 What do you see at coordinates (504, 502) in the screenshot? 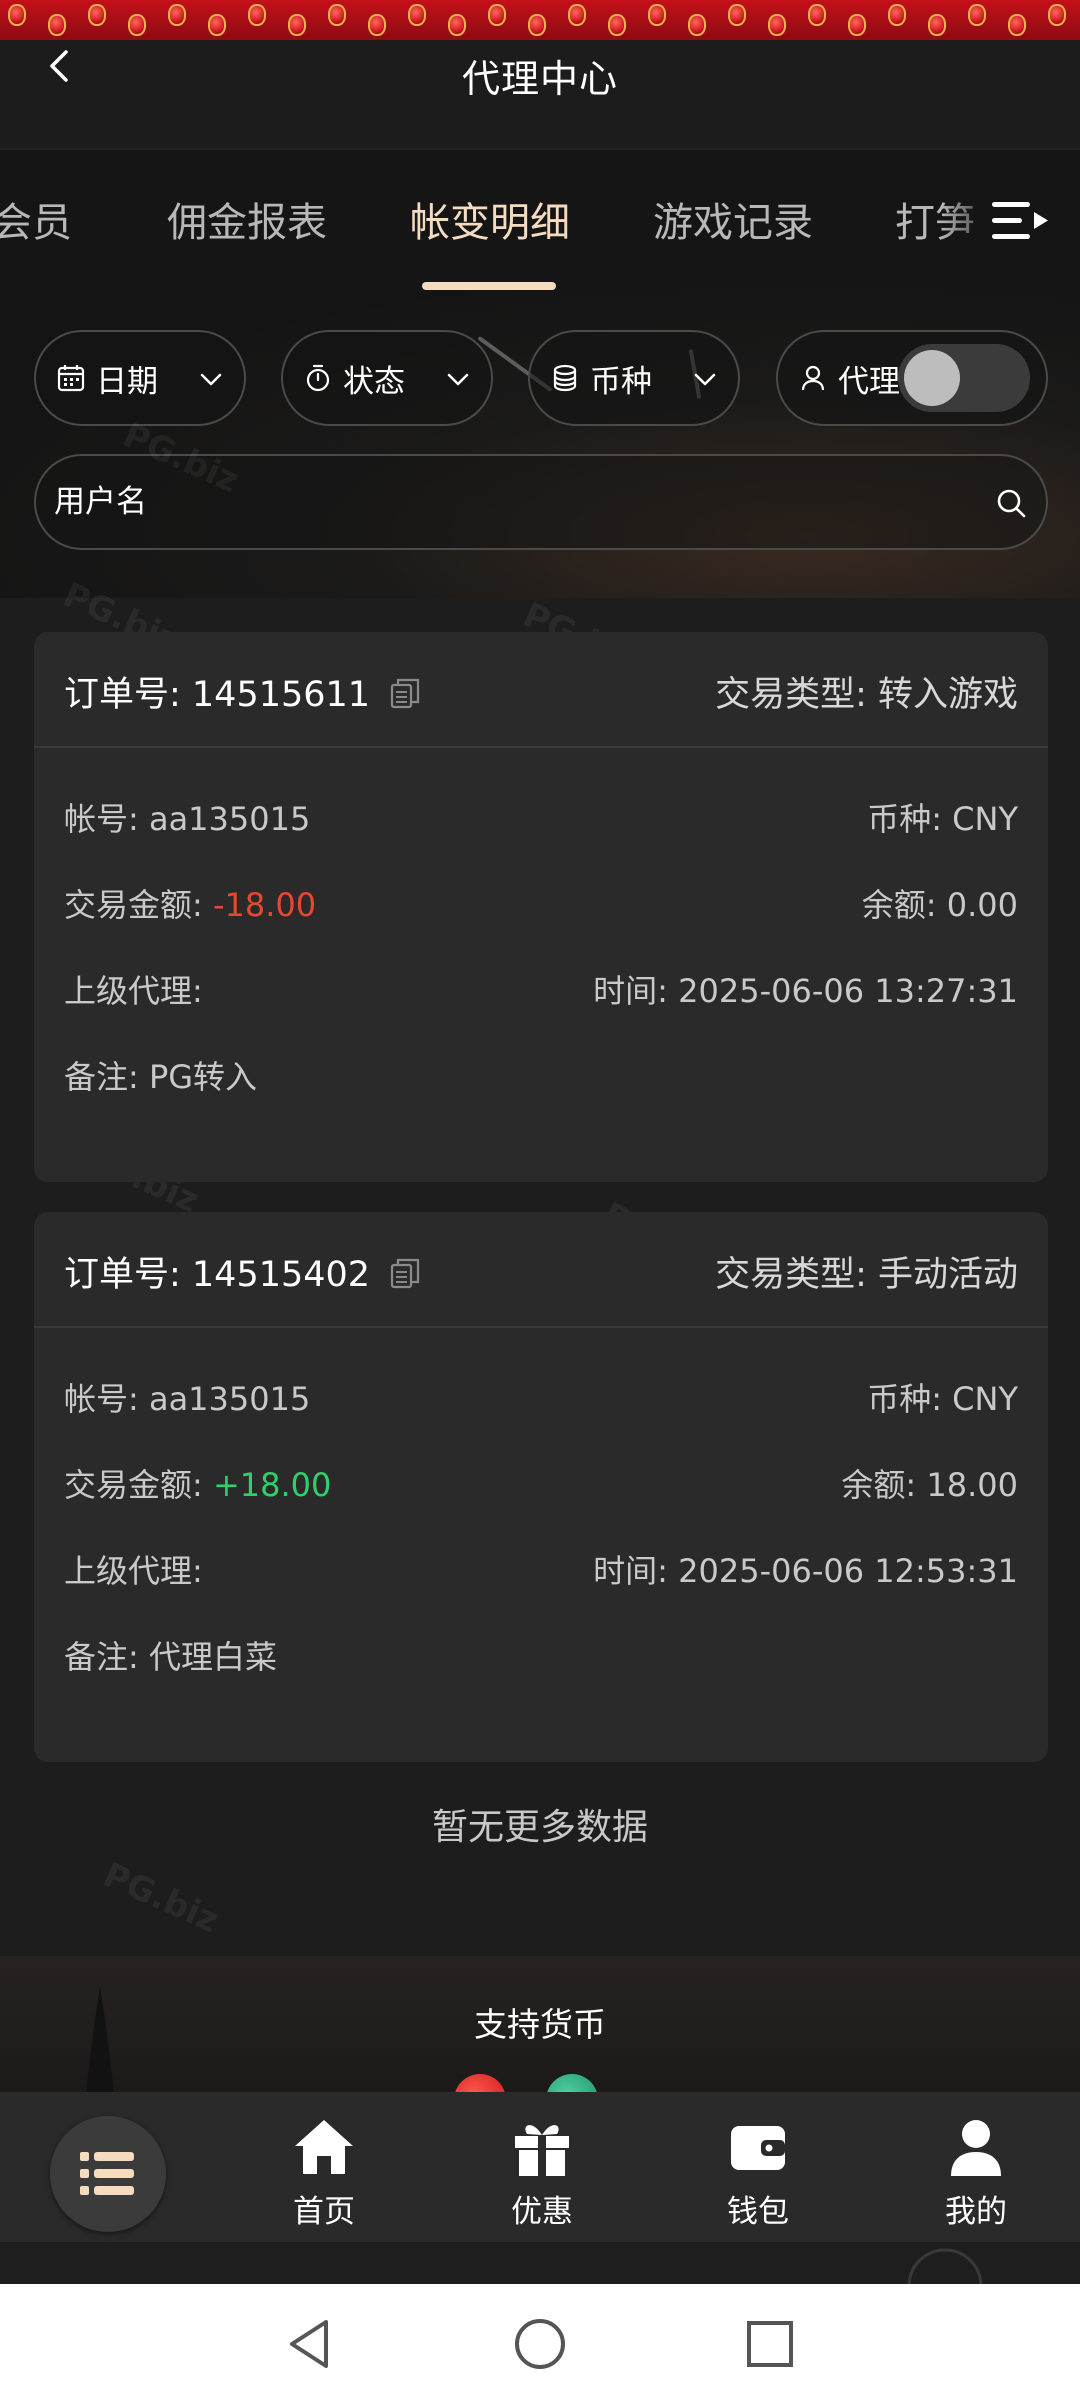
I see `username-search-input` at bounding box center [504, 502].